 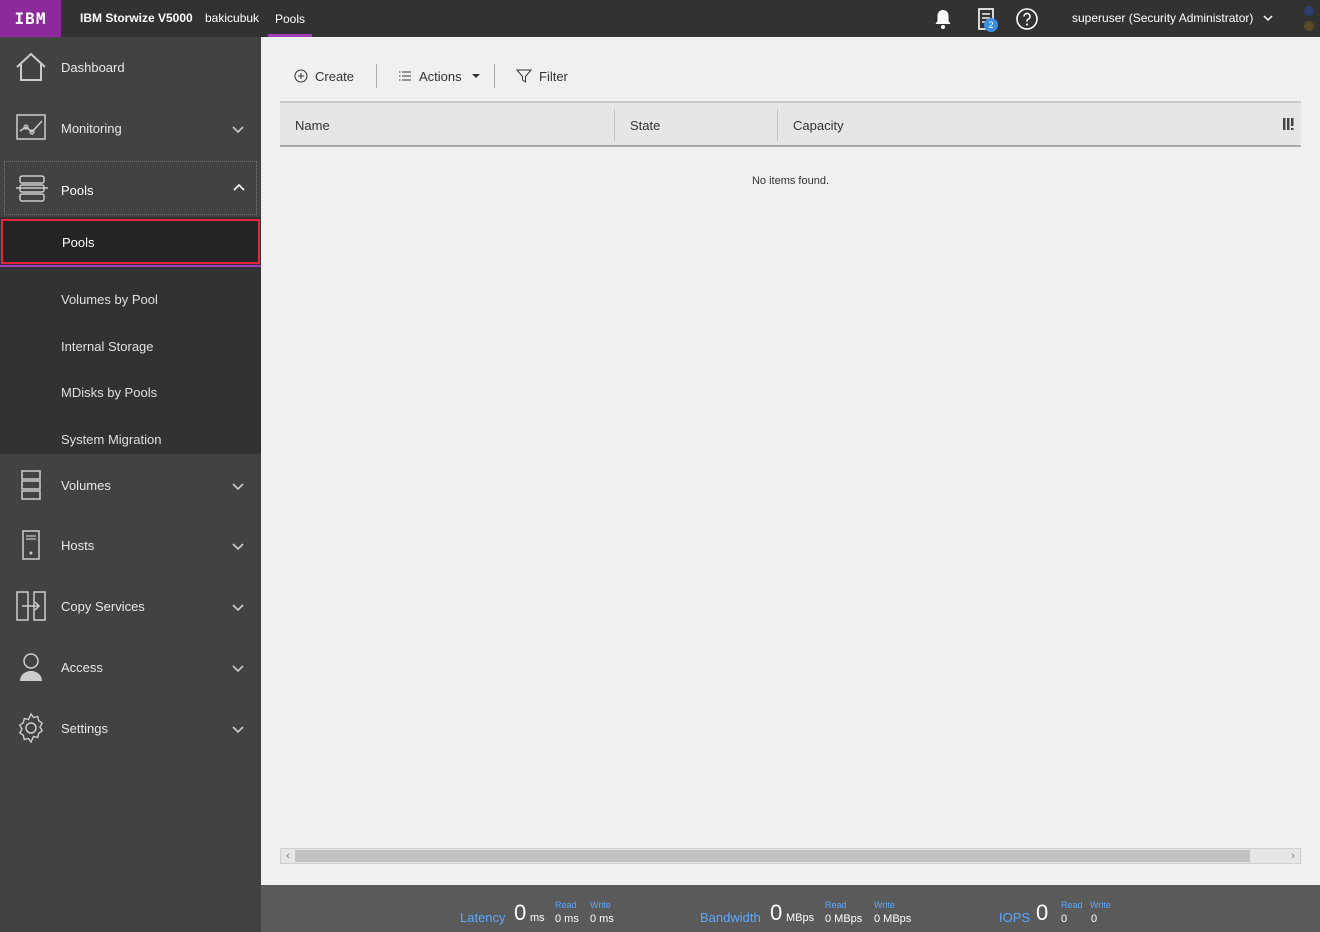 I want to click on latency-write-value: 0 ms, so click(x=602, y=919).